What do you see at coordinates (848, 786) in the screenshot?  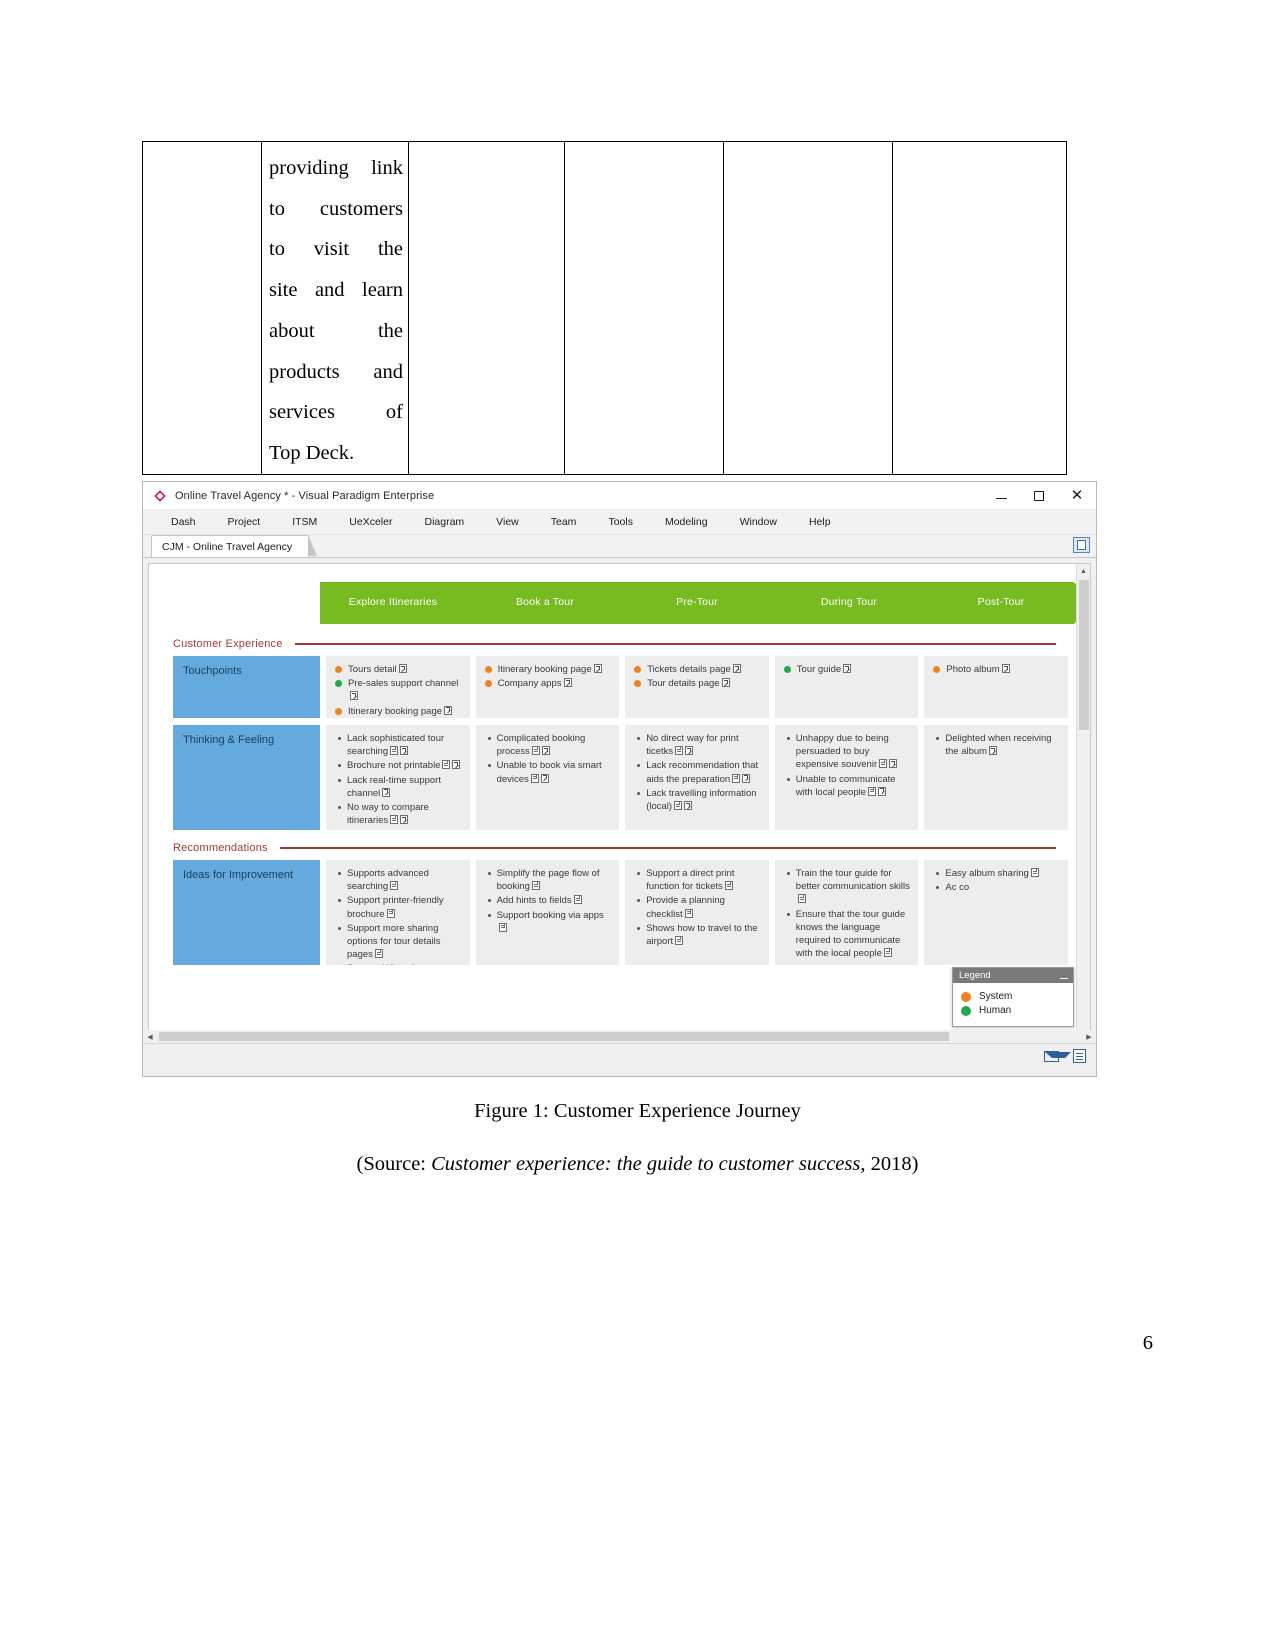 I see `list-item: Unable to communicate with local people` at bounding box center [848, 786].